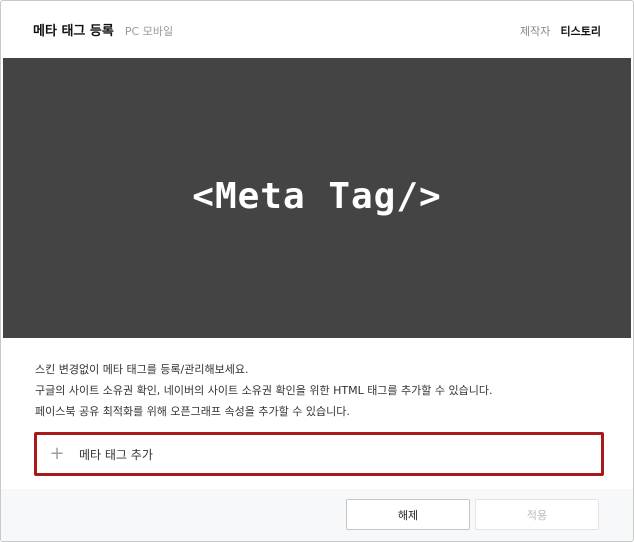 Image resolution: width=634 pixels, height=542 pixels. I want to click on author-name: 티스토리, so click(580, 31).